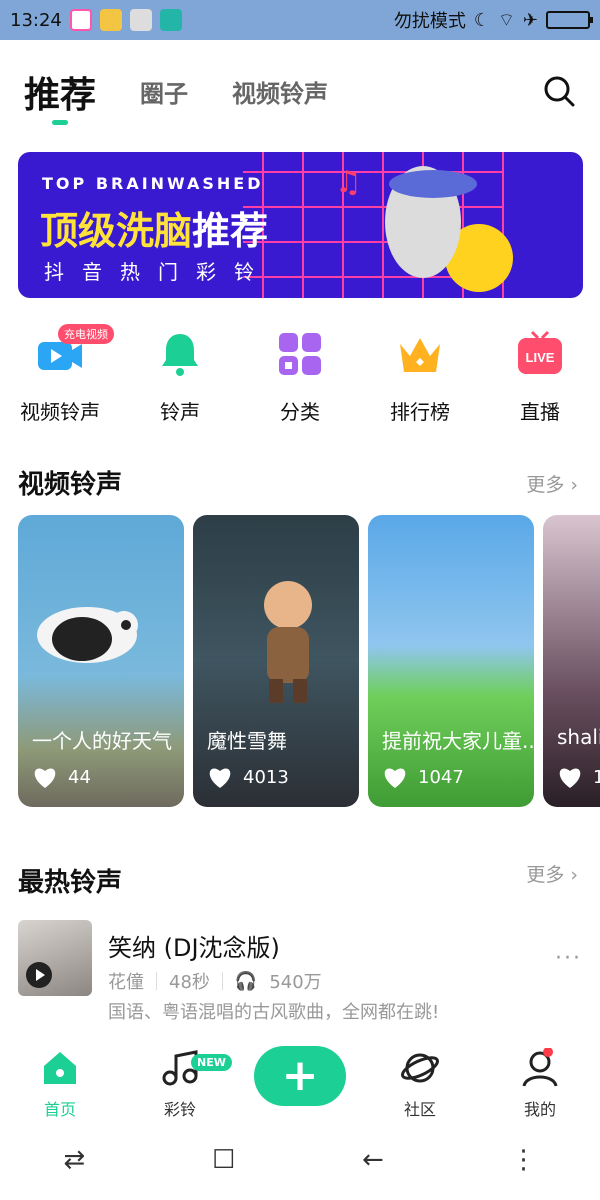 The width and height of the screenshot is (600, 1200). What do you see at coordinates (300, 354) in the screenshot?
I see `grid-icon` at bounding box center [300, 354].